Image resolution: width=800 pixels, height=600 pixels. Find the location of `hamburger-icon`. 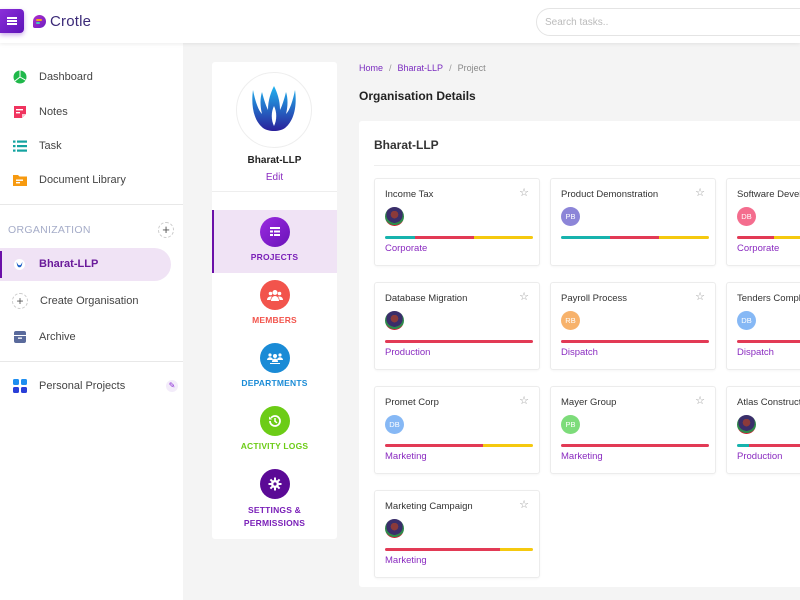

hamburger-icon is located at coordinates (12, 21).